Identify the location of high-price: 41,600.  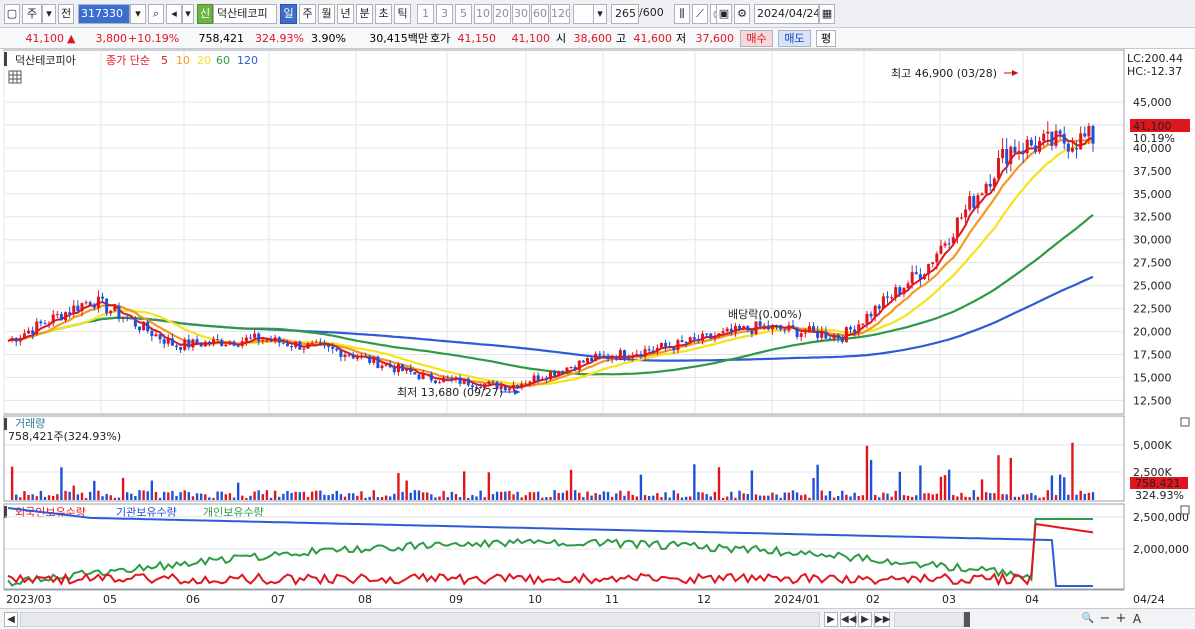
(653, 38).